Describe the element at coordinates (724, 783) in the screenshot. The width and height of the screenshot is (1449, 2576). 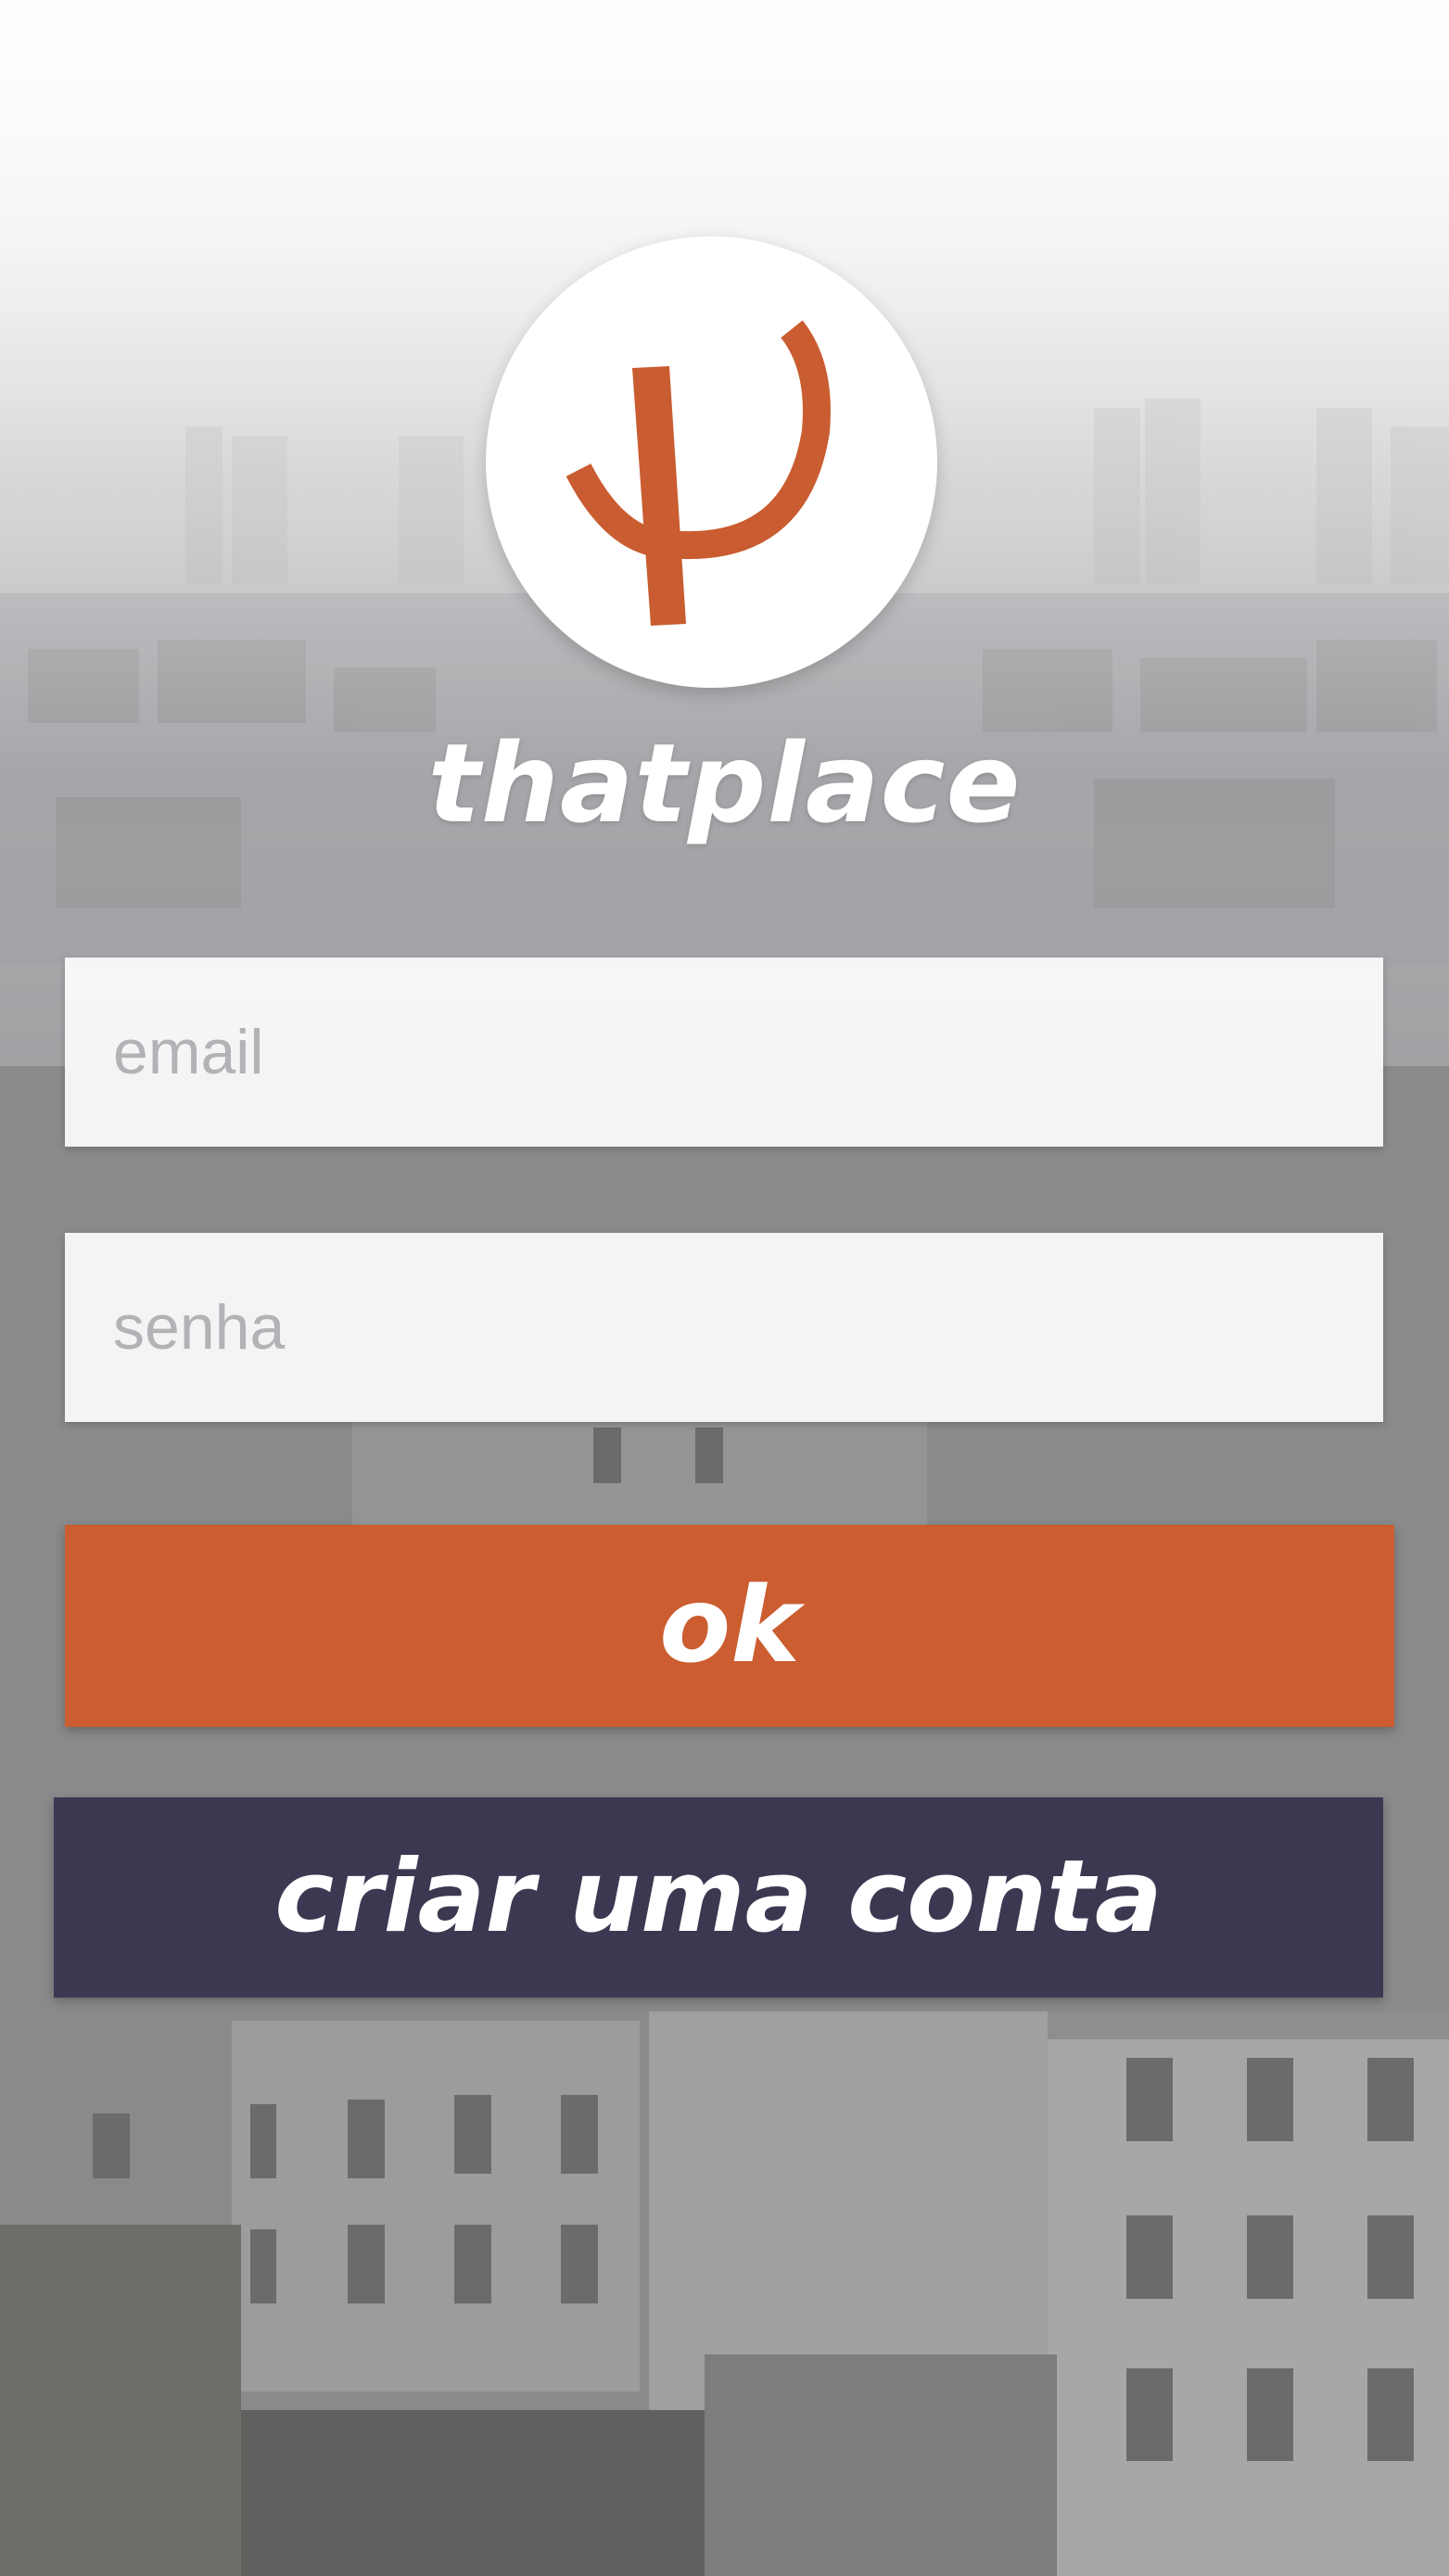
I see `brand-name: thatplace` at that location.